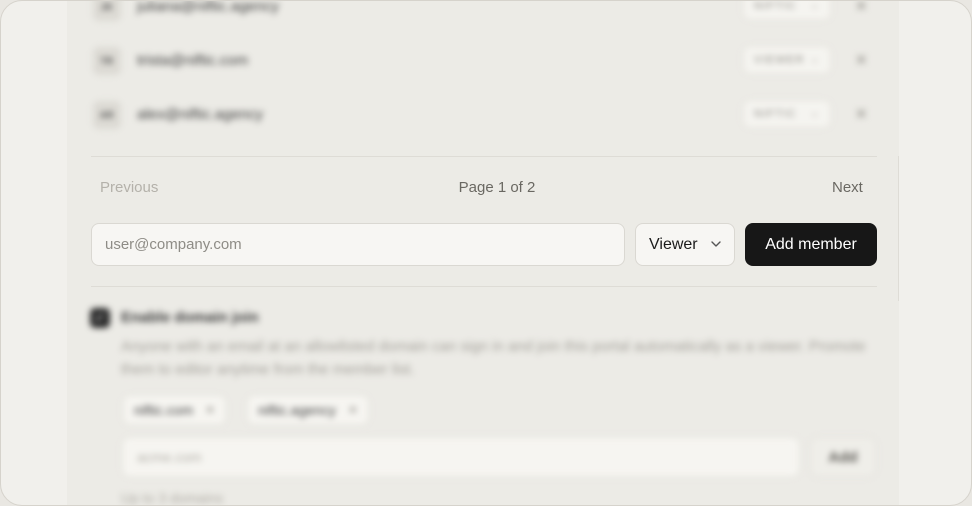 This screenshot has height=506, width=972. I want to click on domain-input: acme.com, so click(461, 457).